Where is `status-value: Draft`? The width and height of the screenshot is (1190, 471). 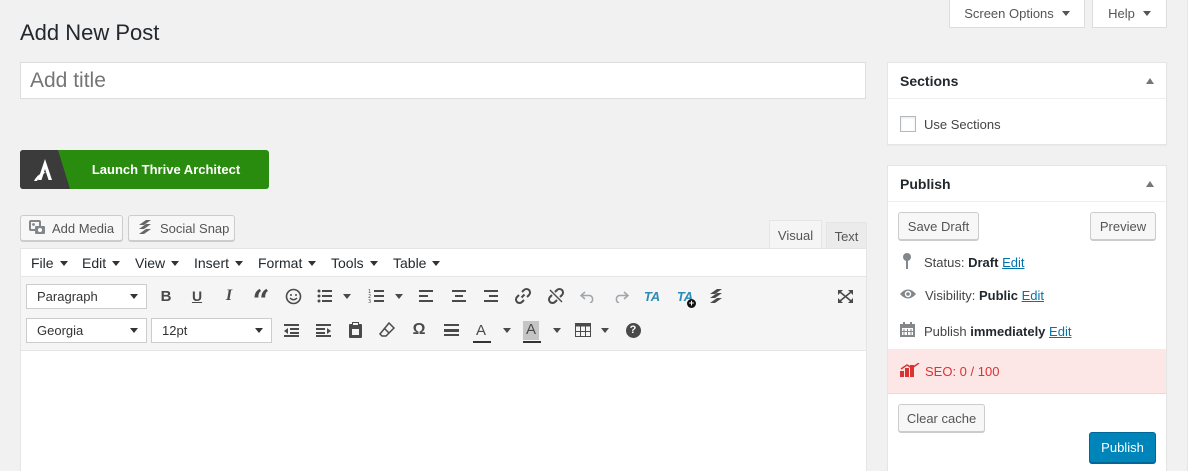 status-value: Draft is located at coordinates (983, 262).